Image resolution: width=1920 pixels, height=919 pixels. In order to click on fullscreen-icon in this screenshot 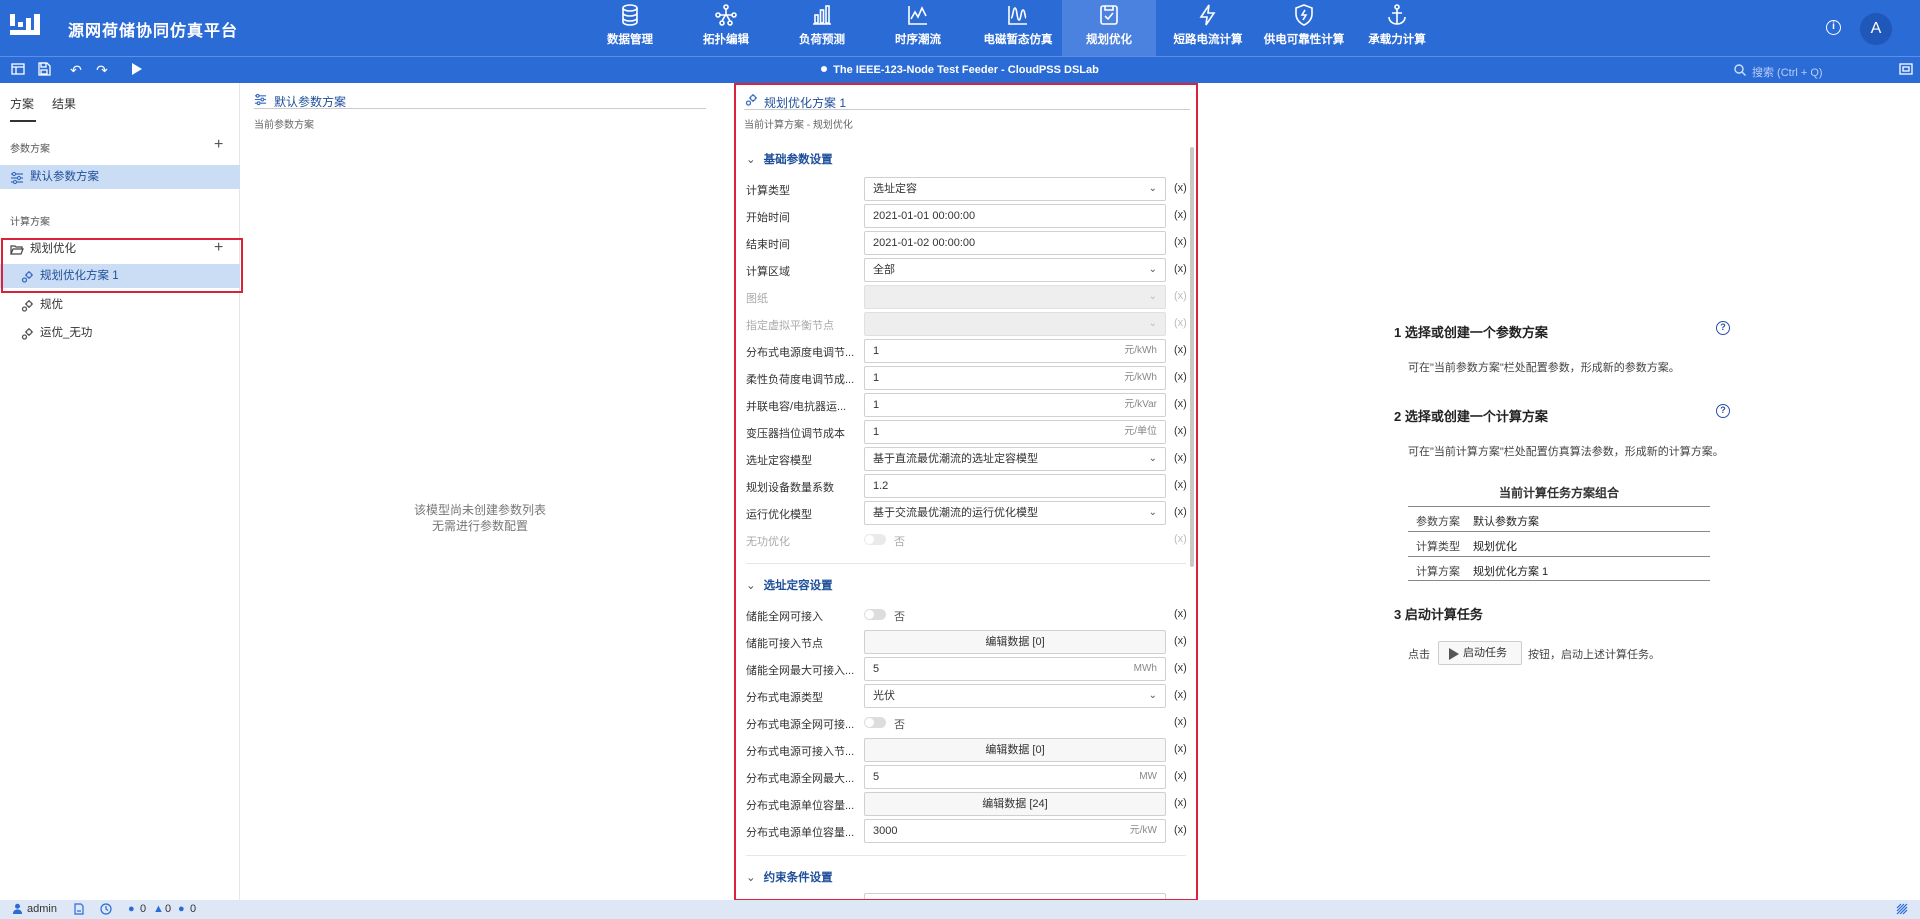, I will do `click(1906, 70)`.